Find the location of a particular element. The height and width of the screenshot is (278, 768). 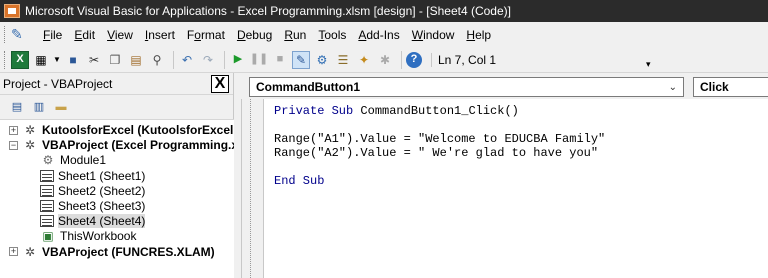

design-mode-icon: ✎ is located at coordinates (301, 59).